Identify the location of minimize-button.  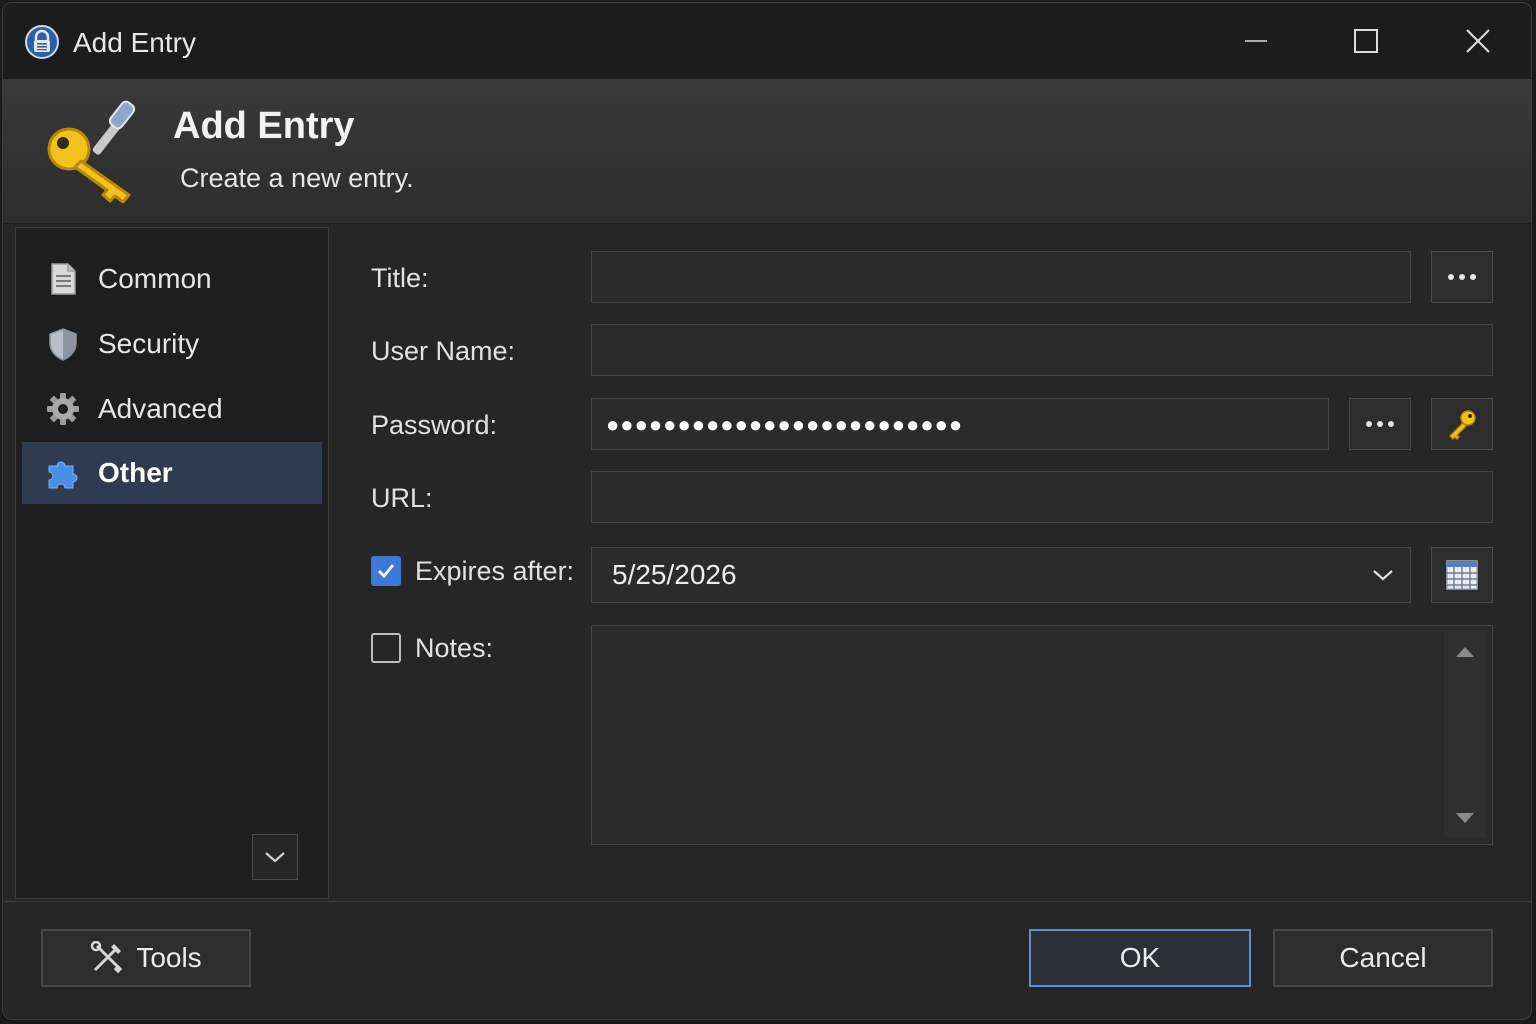
(1256, 41).